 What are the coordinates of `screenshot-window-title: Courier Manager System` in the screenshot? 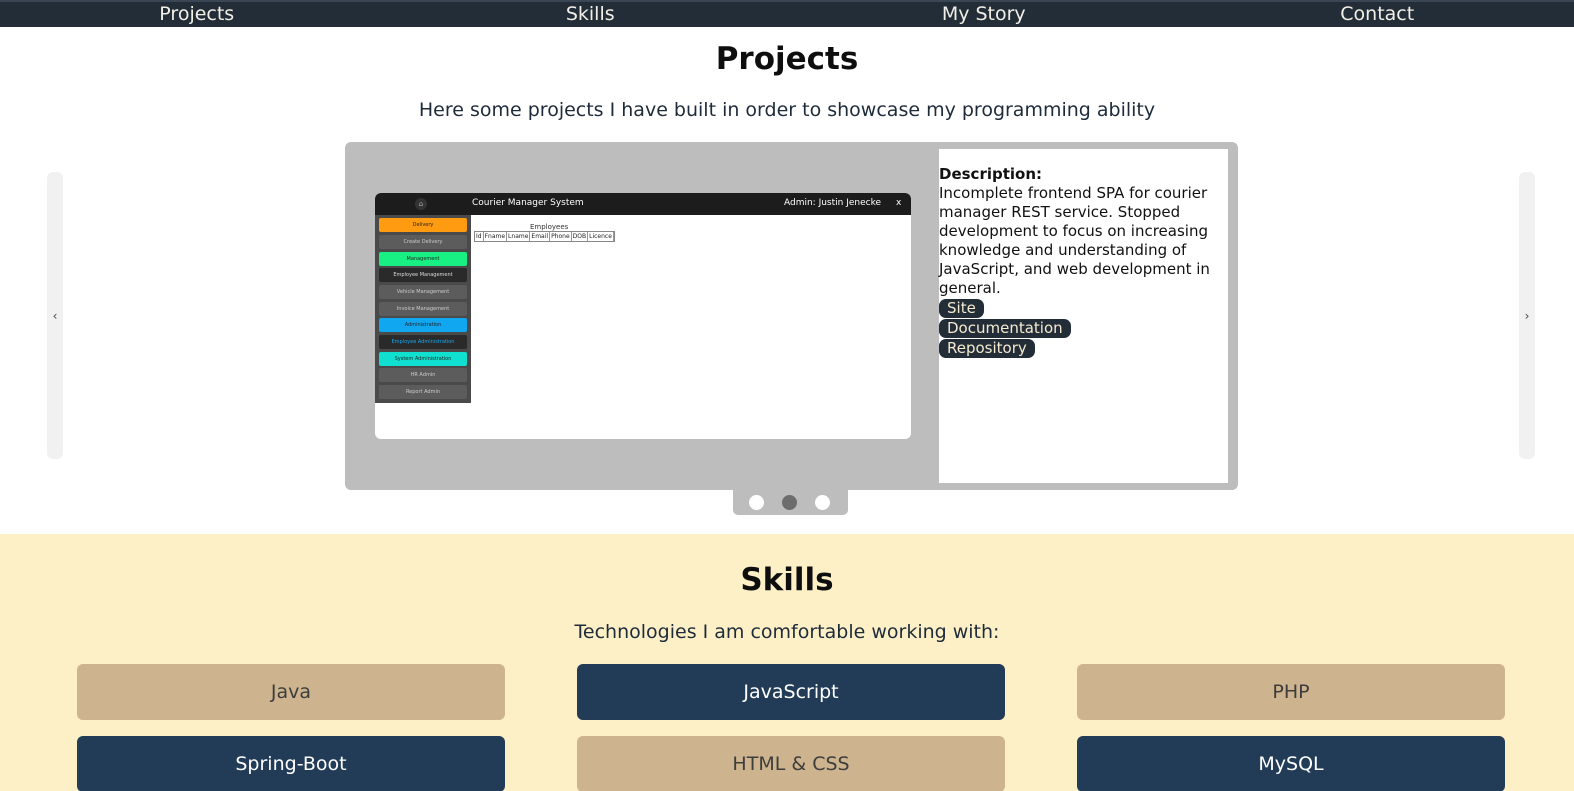 It's located at (528, 203).